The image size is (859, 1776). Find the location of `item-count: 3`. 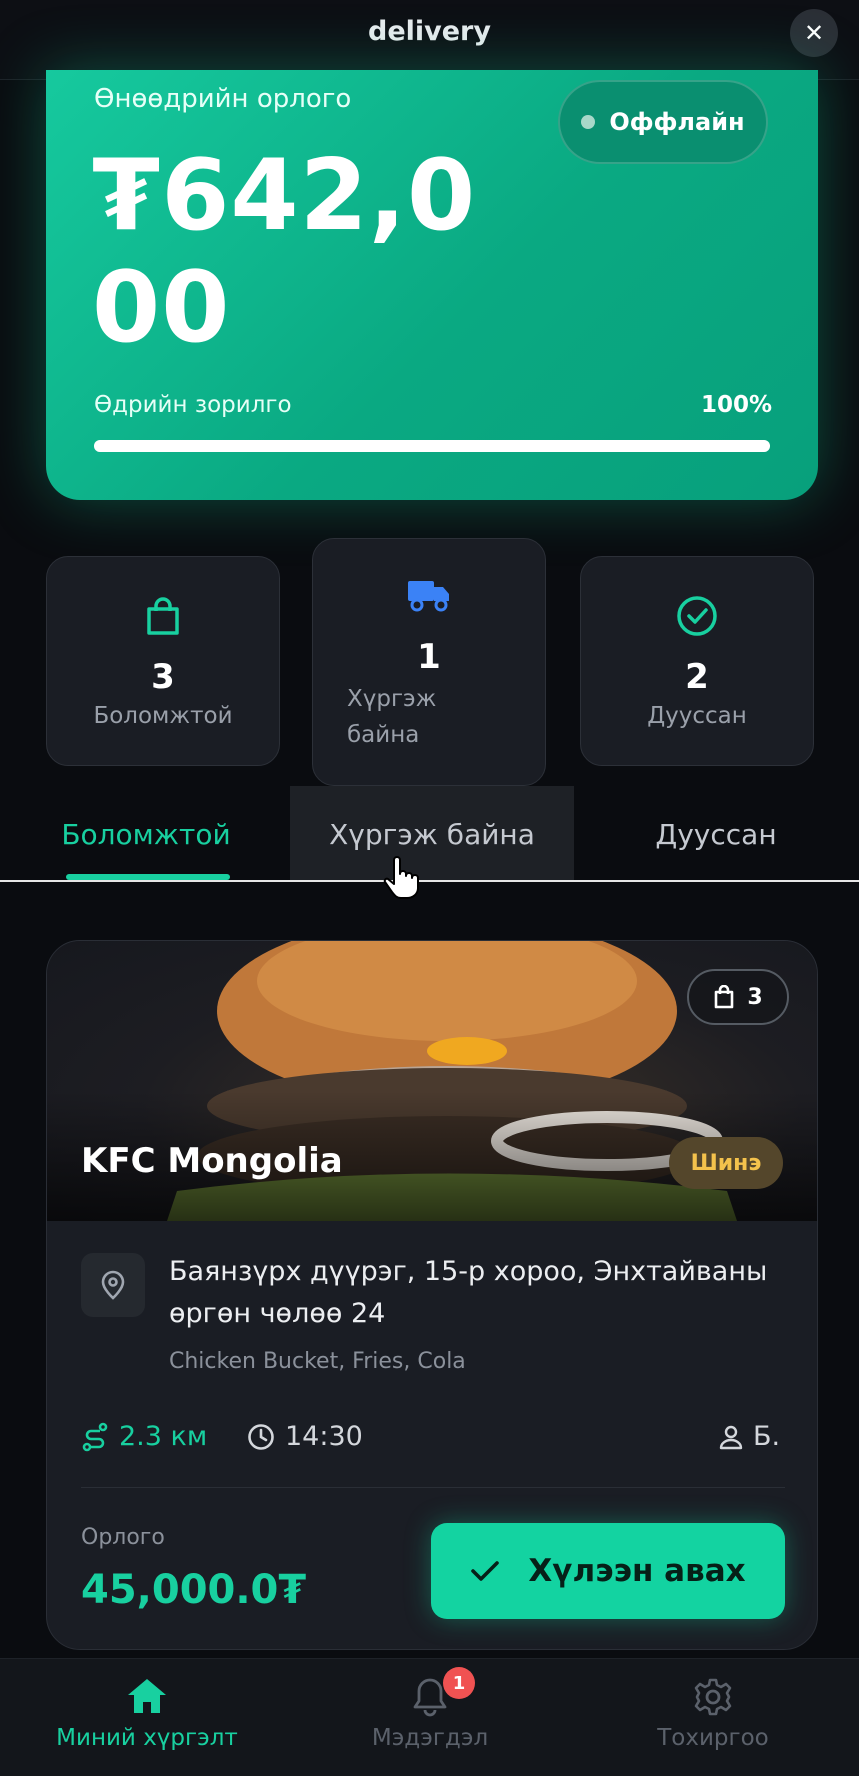

item-count: 3 is located at coordinates (755, 997).